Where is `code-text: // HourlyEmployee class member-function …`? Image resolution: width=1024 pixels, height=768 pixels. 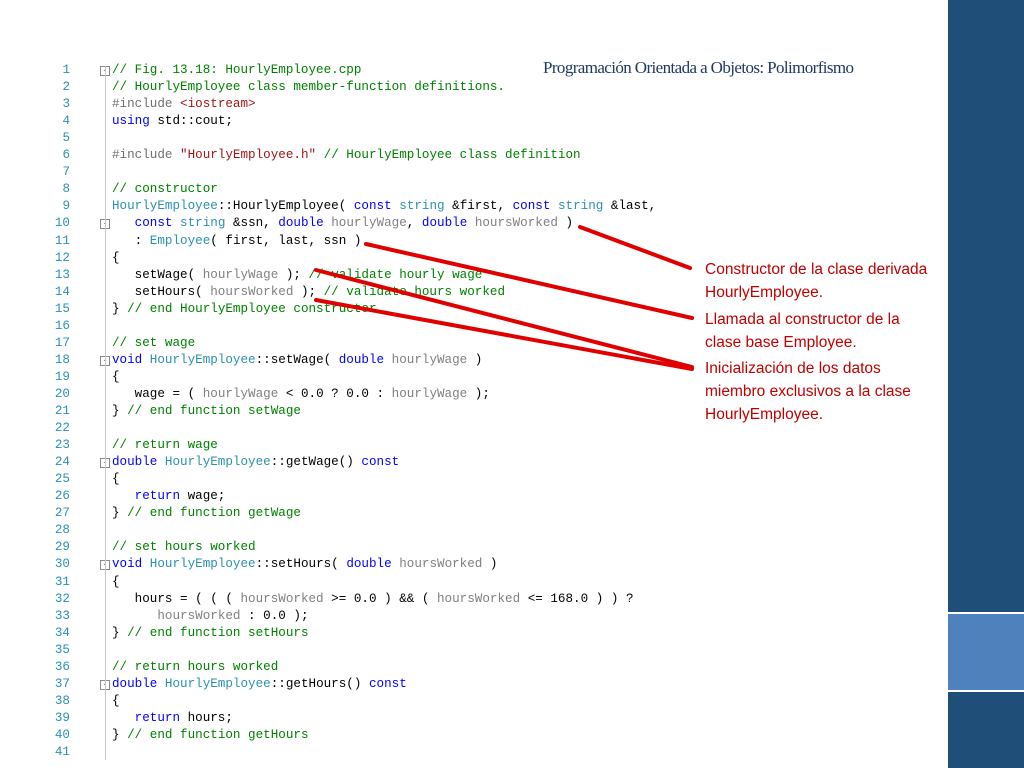 code-text: // HourlyEmployee class member-function … is located at coordinates (308, 87).